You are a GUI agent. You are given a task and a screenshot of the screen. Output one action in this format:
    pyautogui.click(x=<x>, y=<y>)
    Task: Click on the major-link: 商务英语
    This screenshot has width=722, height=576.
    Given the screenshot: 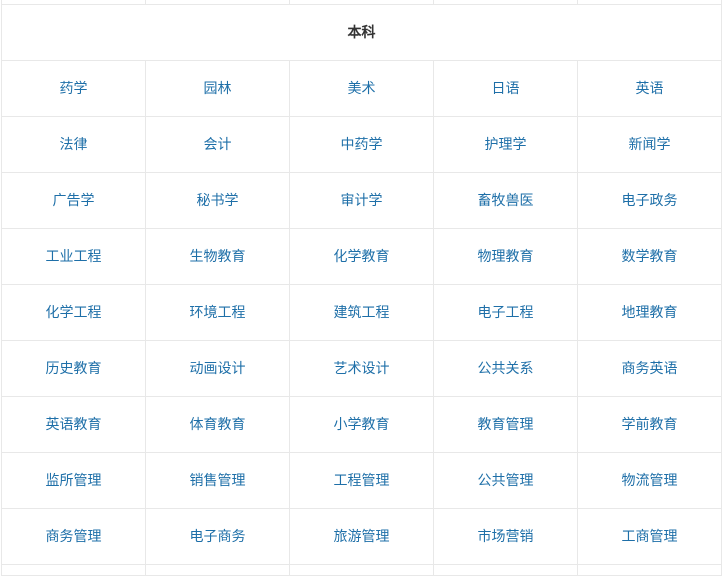 What is the action you would take?
    pyautogui.click(x=649, y=368)
    